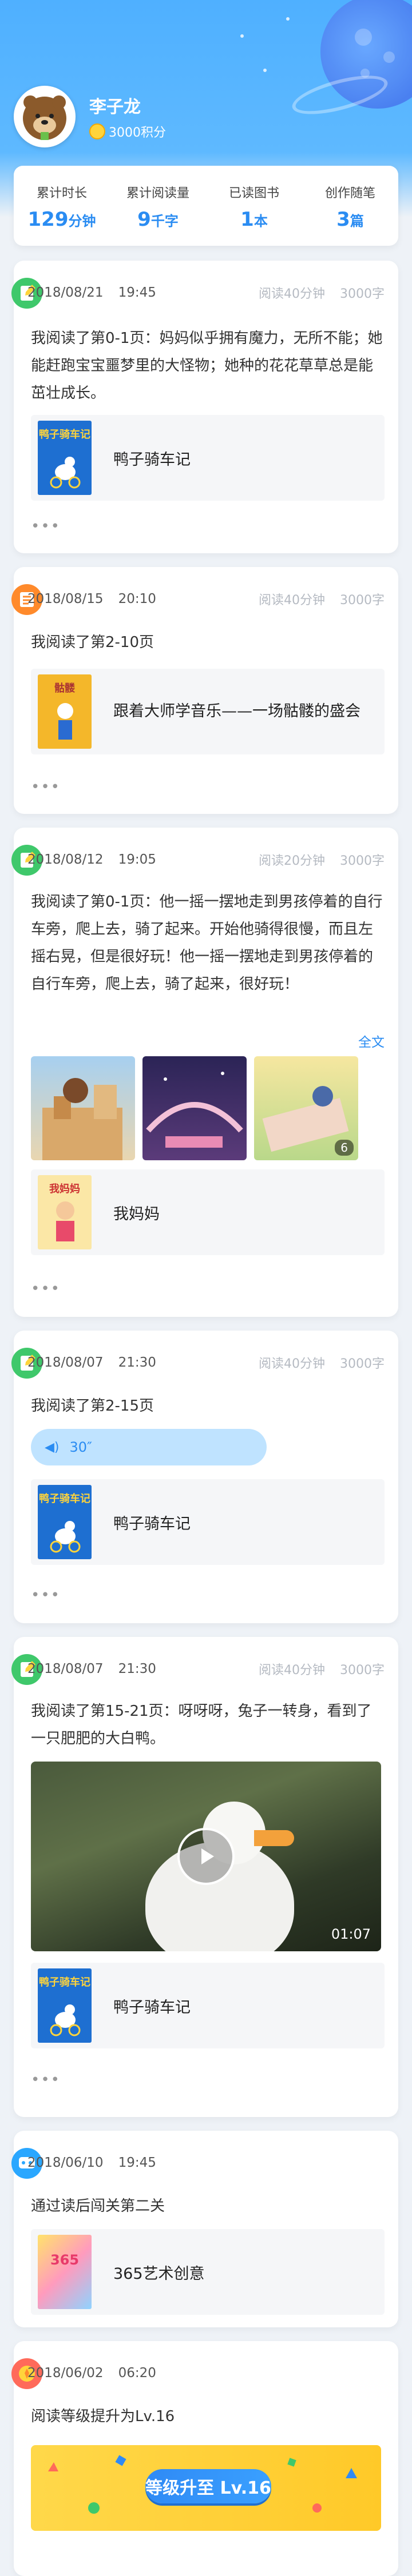  Describe the element at coordinates (236, 711) in the screenshot. I see `book-title: 跟着大师学音乐——一场骷髅的盛会` at that location.